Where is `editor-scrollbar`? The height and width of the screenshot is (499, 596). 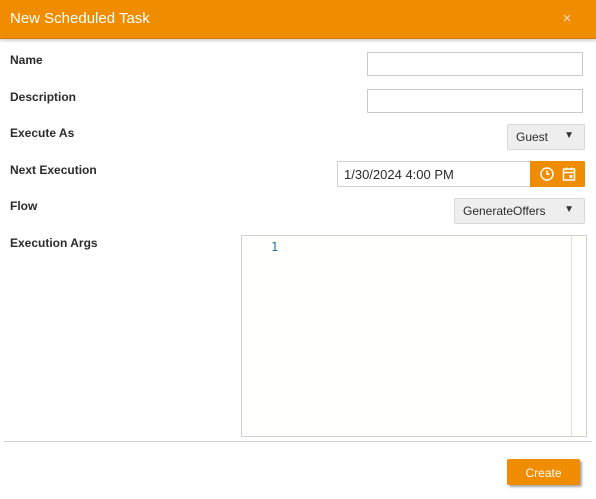 editor-scrollbar is located at coordinates (571, 336).